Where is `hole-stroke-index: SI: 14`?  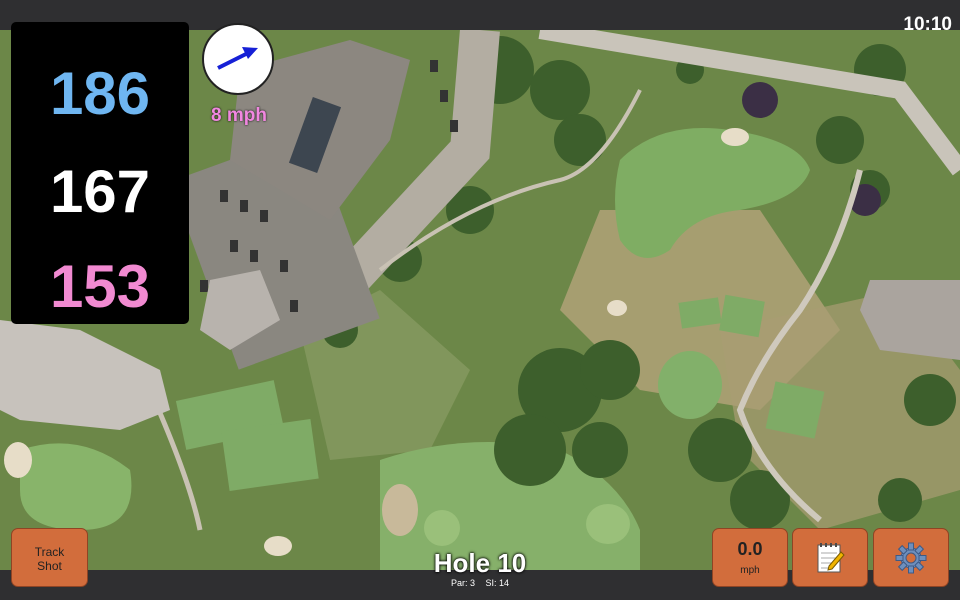
hole-stroke-index: SI: 14 is located at coordinates (497, 583).